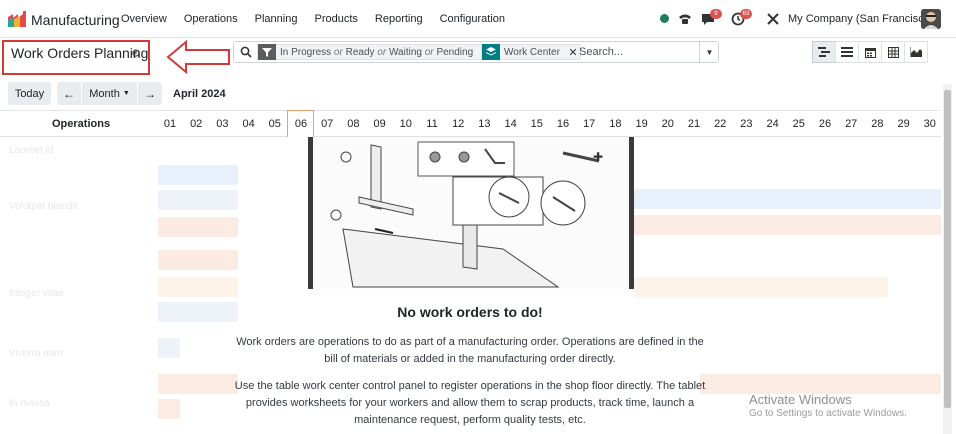 The width and height of the screenshot is (956, 434). I want to click on assembly-instructions-illustration: ✚, so click(471, 213).